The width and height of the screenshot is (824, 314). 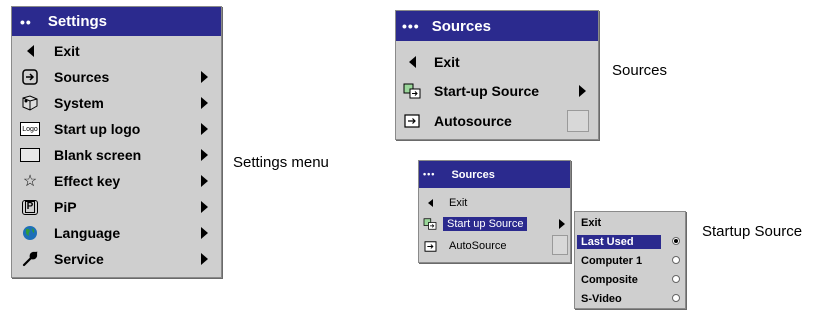 What do you see at coordinates (98, 155) in the screenshot?
I see `settings-item-label: Blank screen` at bounding box center [98, 155].